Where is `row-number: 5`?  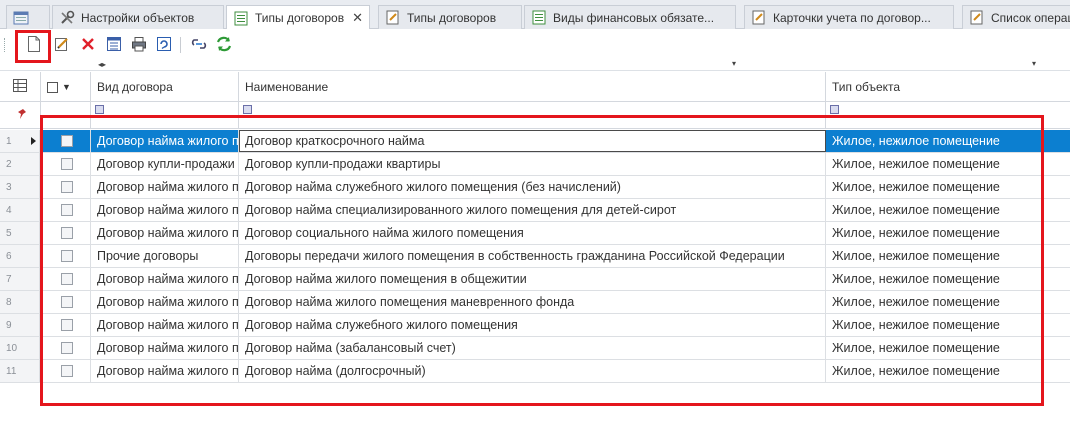
row-number: 5 is located at coordinates (20, 233).